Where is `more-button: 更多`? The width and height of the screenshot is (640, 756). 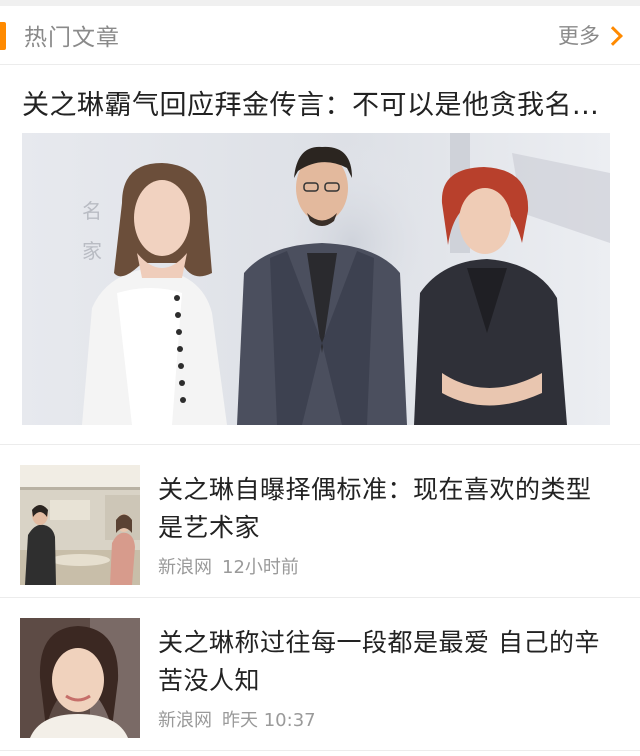 more-button: 更多 is located at coordinates (590, 35).